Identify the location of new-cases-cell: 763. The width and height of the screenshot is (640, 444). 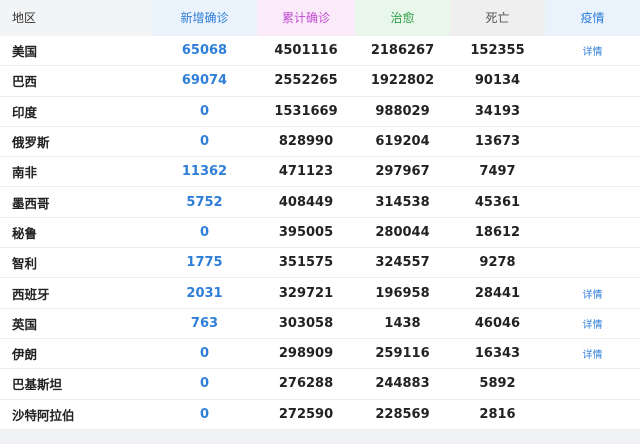
(204, 323).